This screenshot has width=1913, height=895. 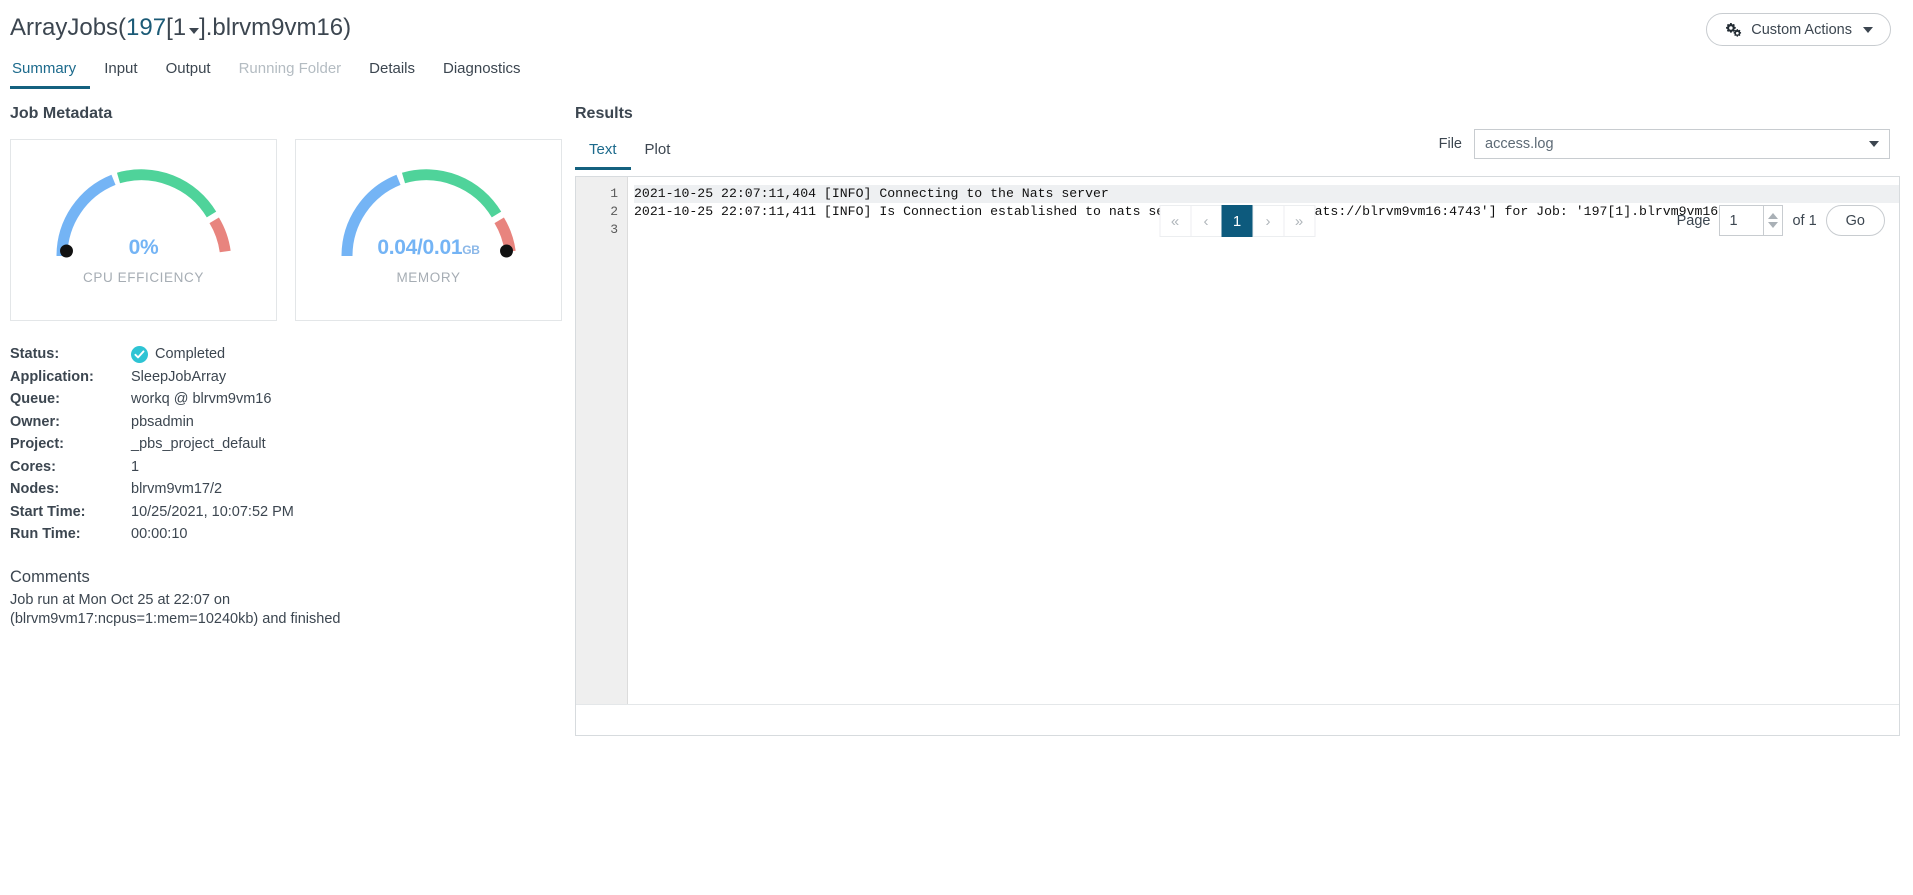 What do you see at coordinates (290, 354) in the screenshot?
I see `meta-row-status: Status: Completed` at bounding box center [290, 354].